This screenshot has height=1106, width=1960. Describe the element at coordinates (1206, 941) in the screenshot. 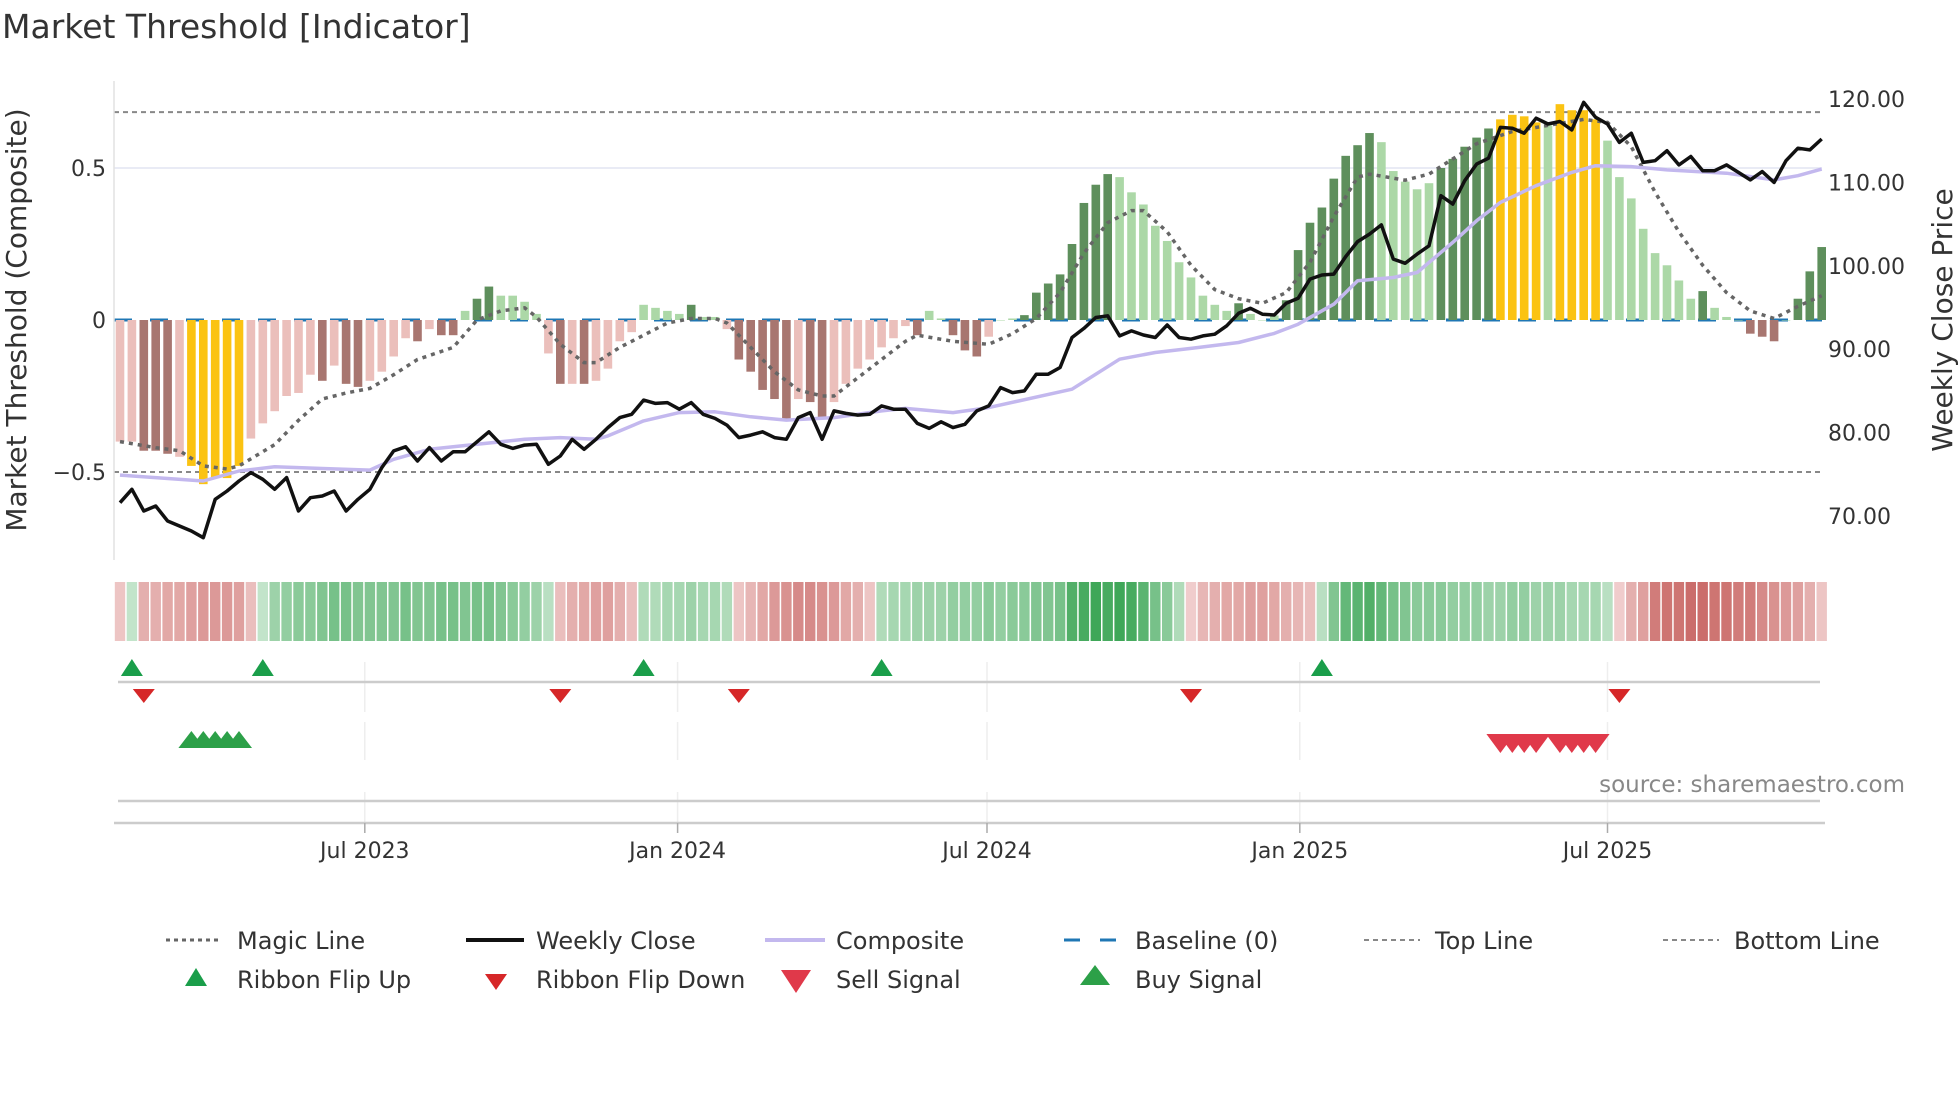

I see `legend-label: Baseline (0)` at that location.